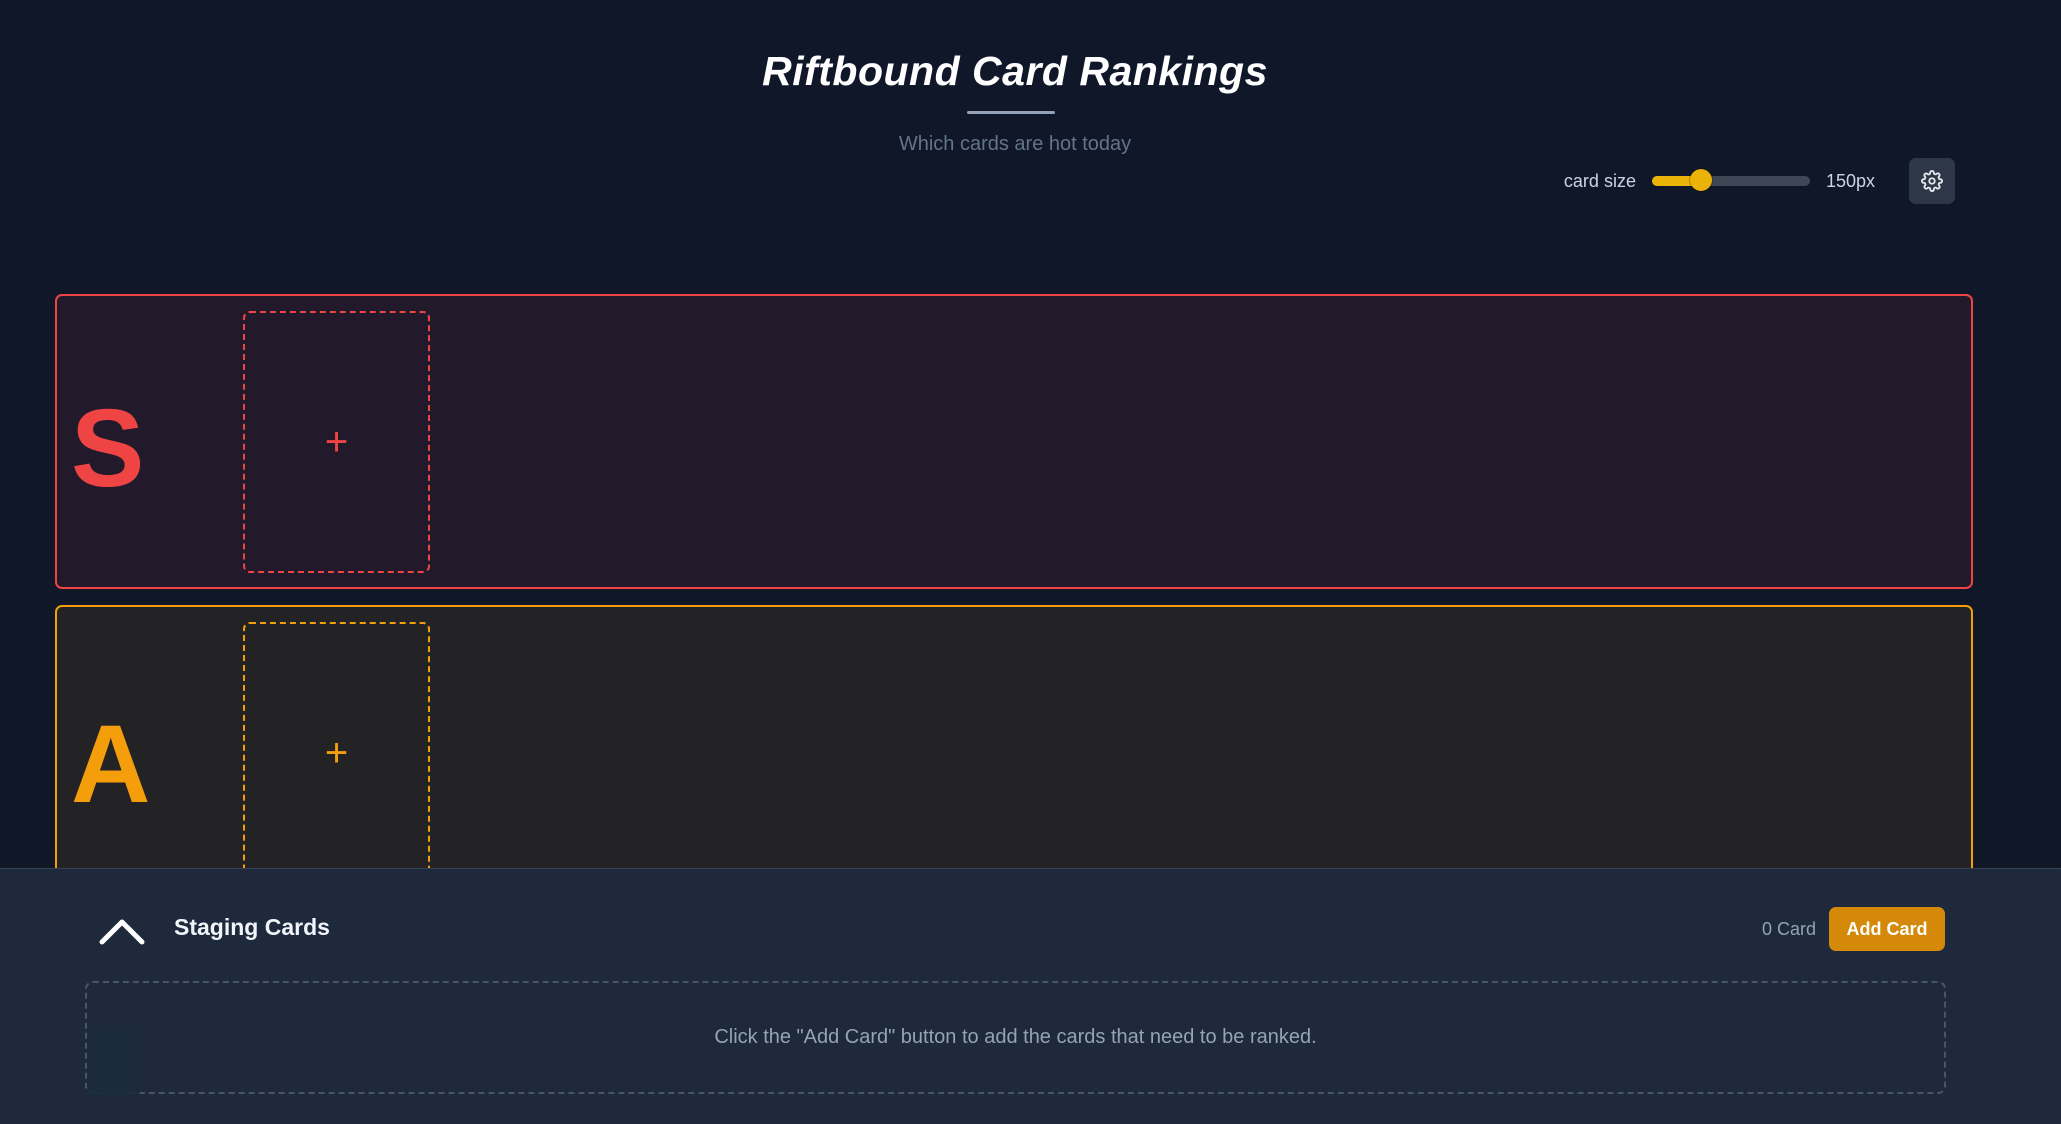 The width and height of the screenshot is (2061, 1124). I want to click on chevron-up-icon, so click(122, 932).